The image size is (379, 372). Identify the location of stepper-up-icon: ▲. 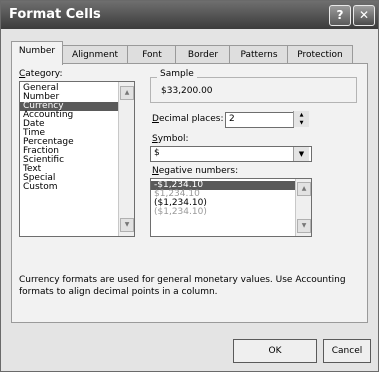
(301, 115).